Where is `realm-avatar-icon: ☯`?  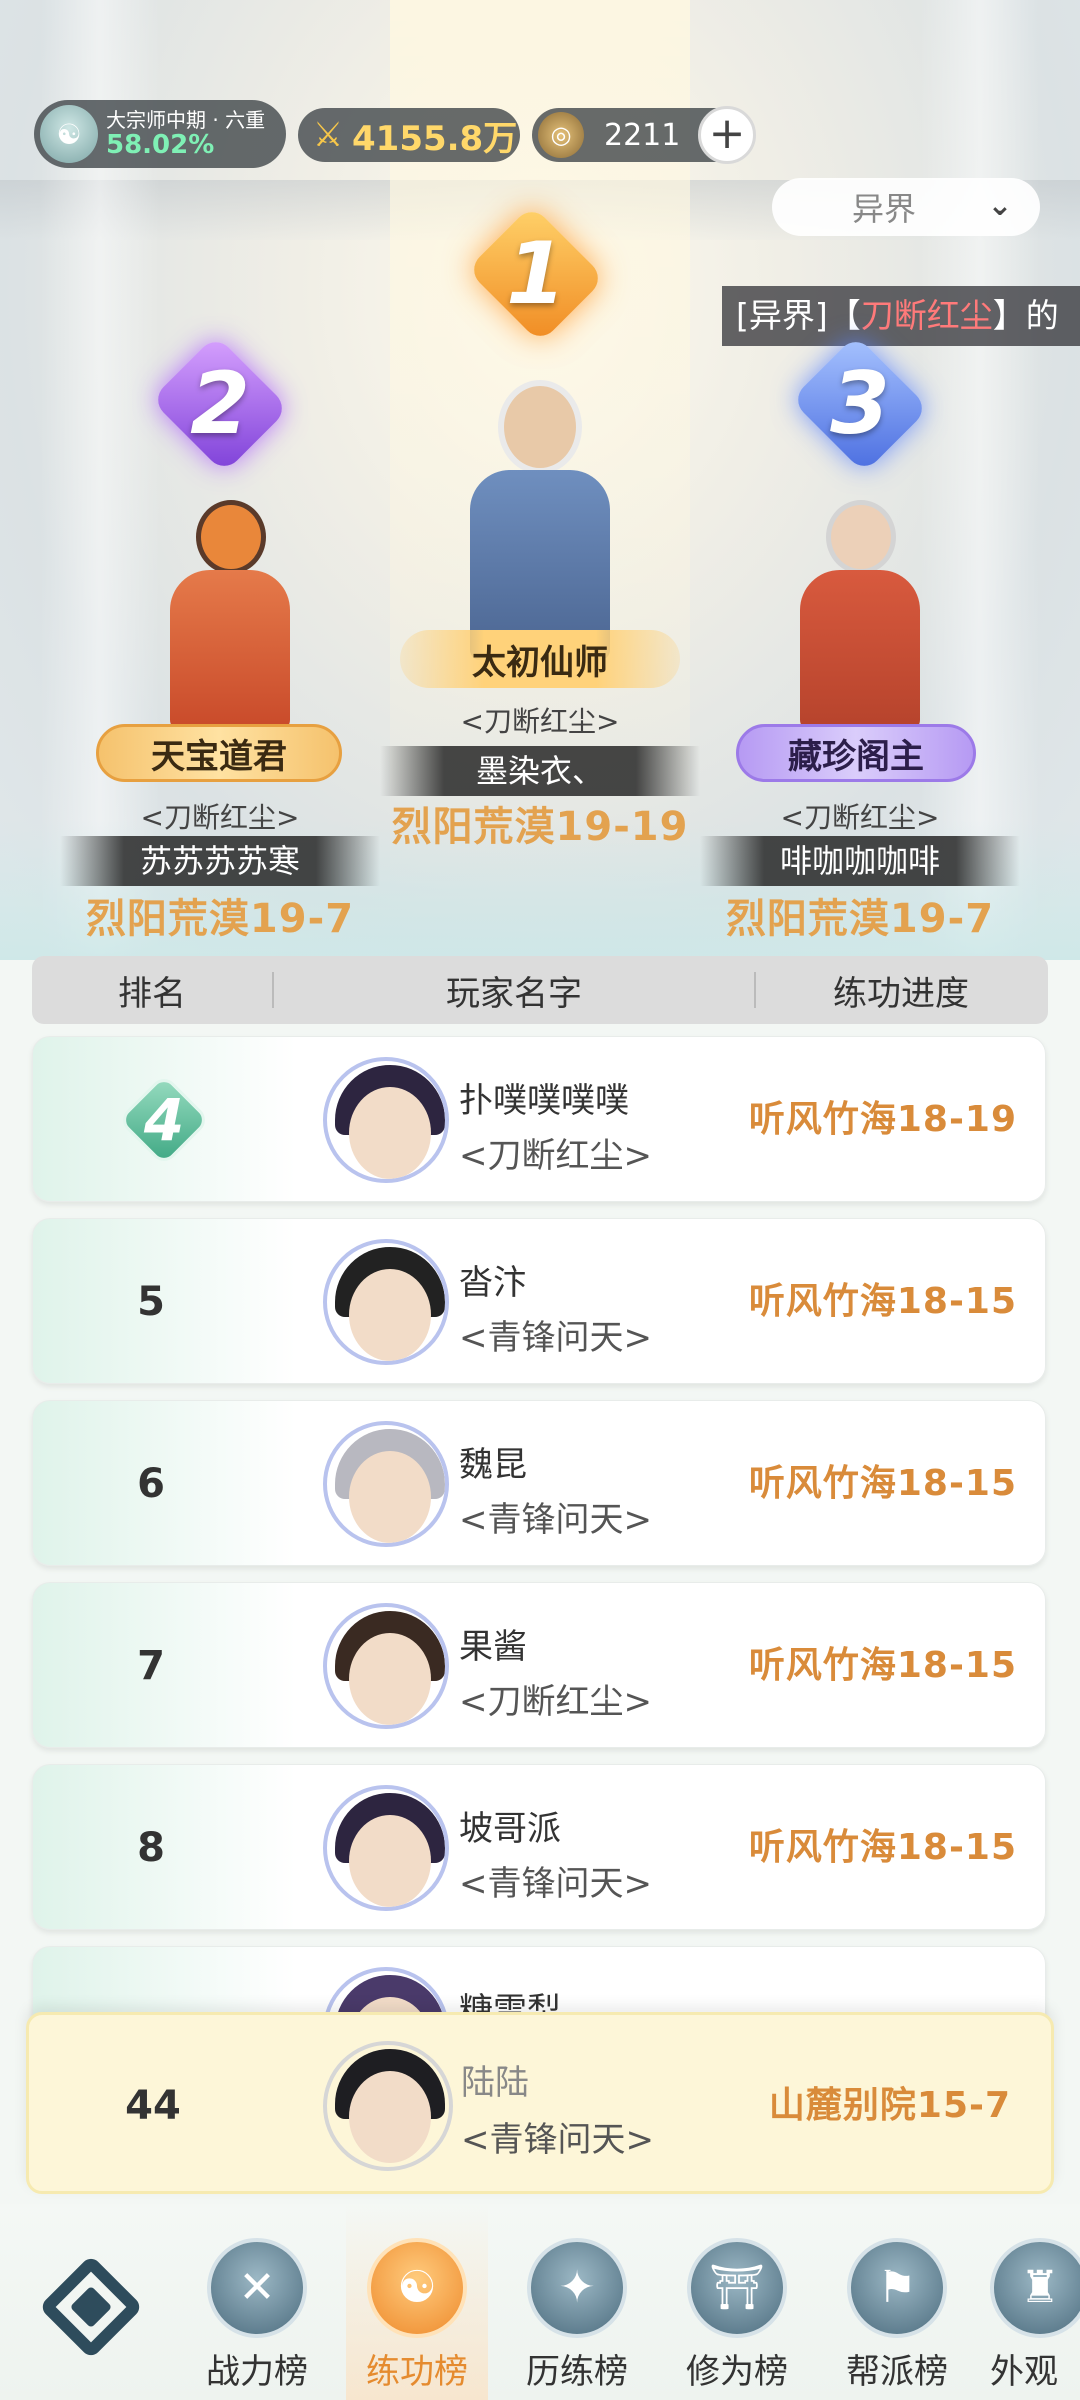
realm-avatar-icon: ☯ is located at coordinates (69, 134).